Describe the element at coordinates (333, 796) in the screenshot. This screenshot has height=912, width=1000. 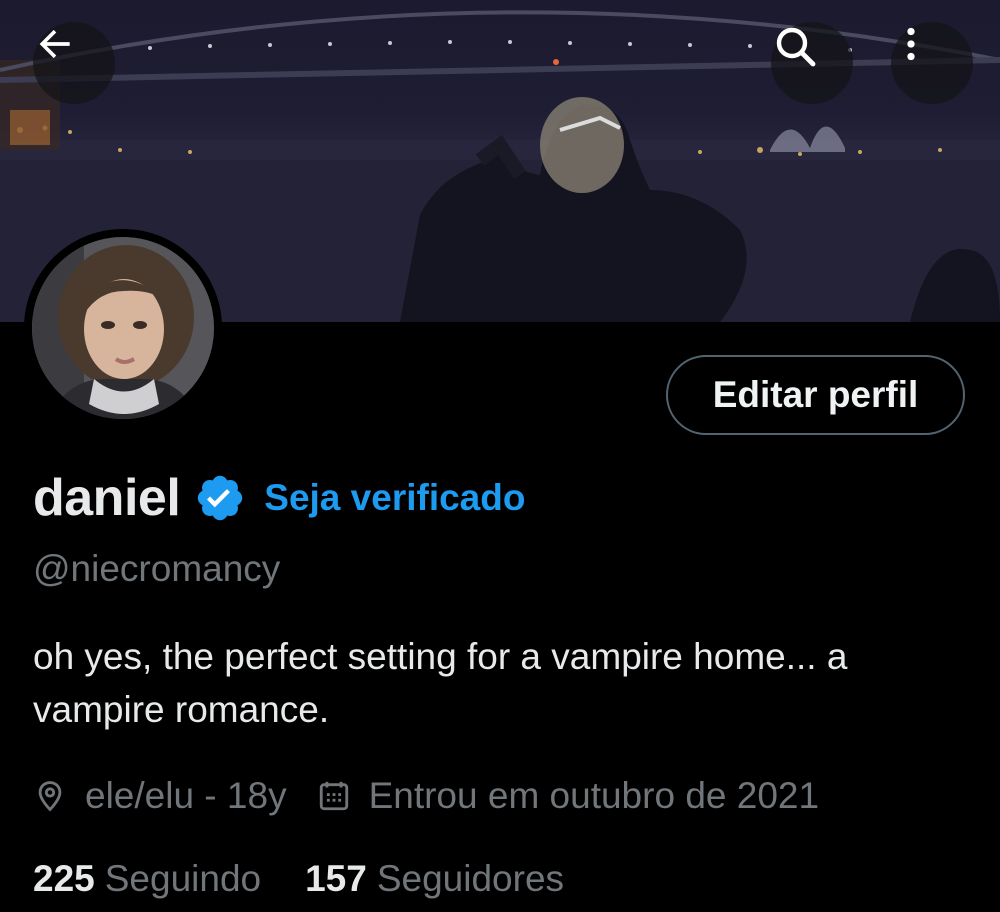
I see `calendar-icon` at that location.